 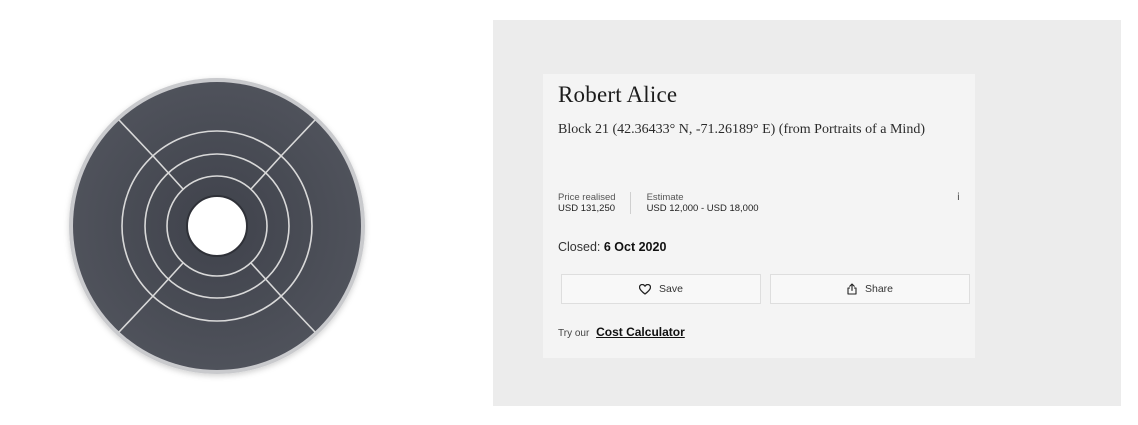 What do you see at coordinates (671, 289) in the screenshot?
I see `save-label: Save` at bounding box center [671, 289].